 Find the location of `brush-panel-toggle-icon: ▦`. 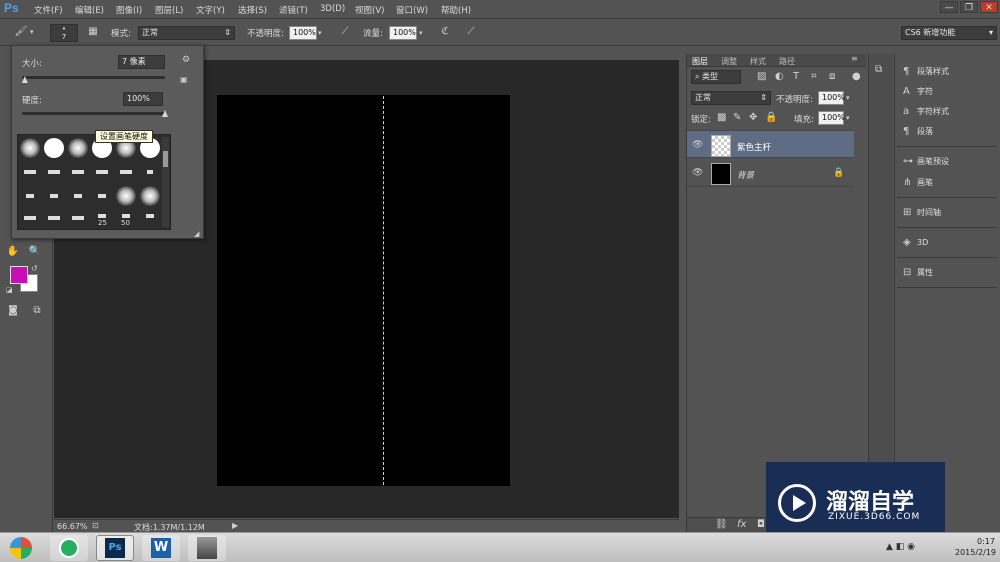

brush-panel-toggle-icon: ▦ is located at coordinates (93, 32).